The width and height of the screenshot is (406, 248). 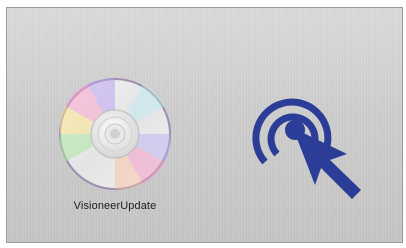 I want to click on click-pointer-icon, so click(x=306, y=148).